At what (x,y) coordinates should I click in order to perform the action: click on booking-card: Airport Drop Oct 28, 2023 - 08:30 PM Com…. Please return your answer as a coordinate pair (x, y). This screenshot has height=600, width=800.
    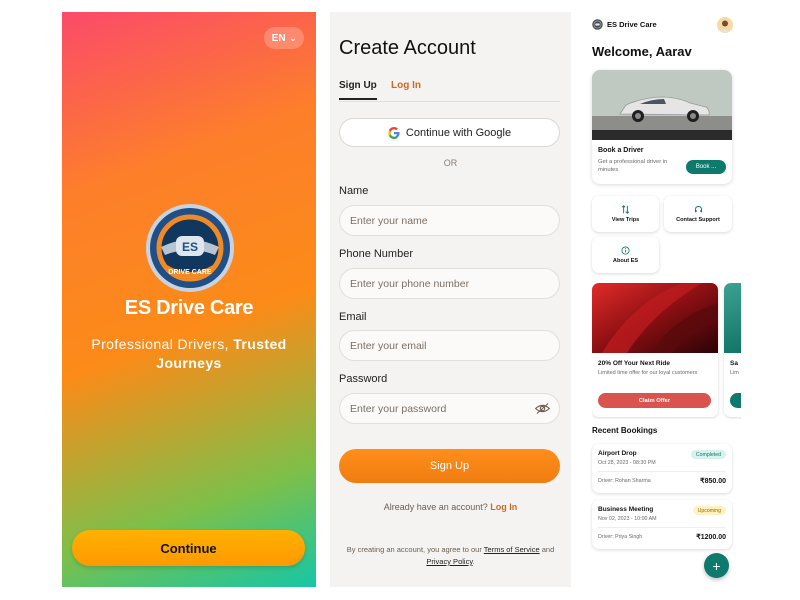
    Looking at the image, I should click on (662, 468).